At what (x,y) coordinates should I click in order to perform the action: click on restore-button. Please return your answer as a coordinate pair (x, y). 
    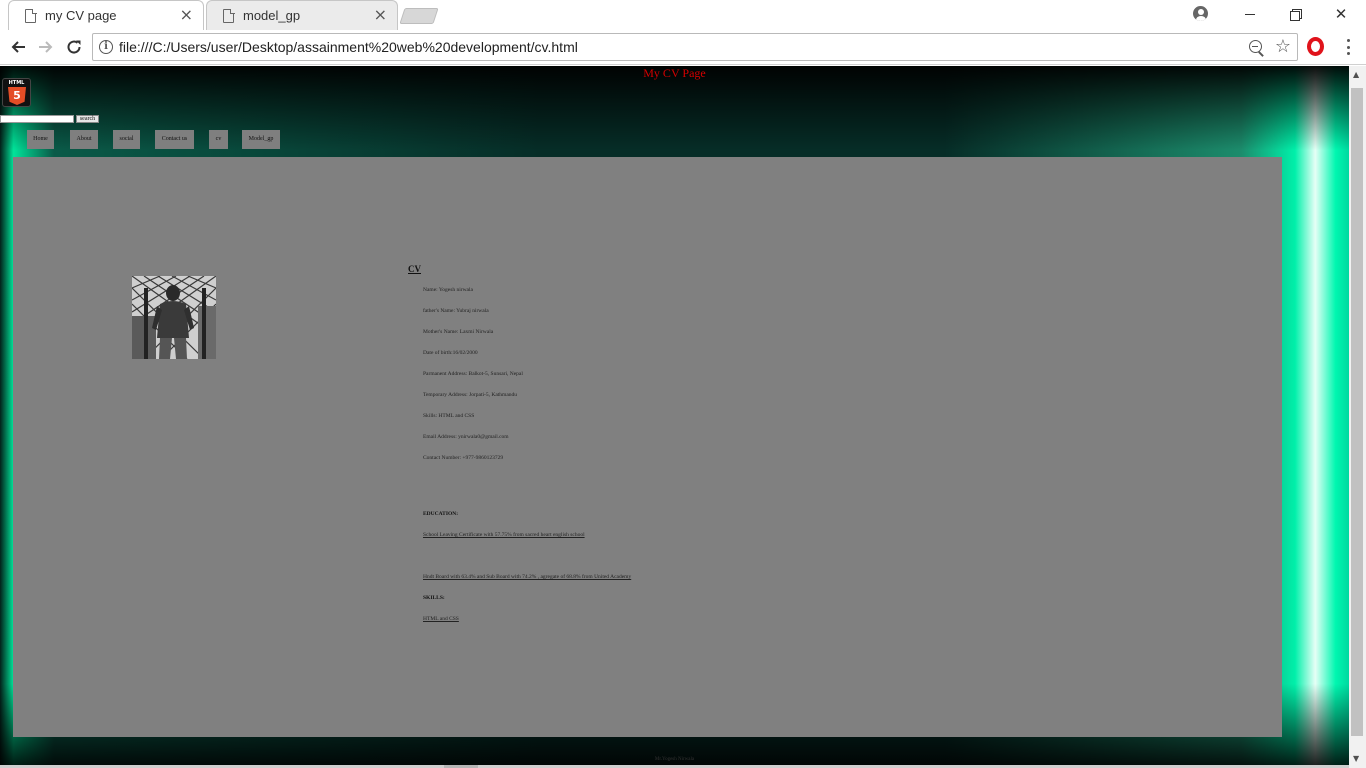
    Looking at the image, I should click on (1295, 14).